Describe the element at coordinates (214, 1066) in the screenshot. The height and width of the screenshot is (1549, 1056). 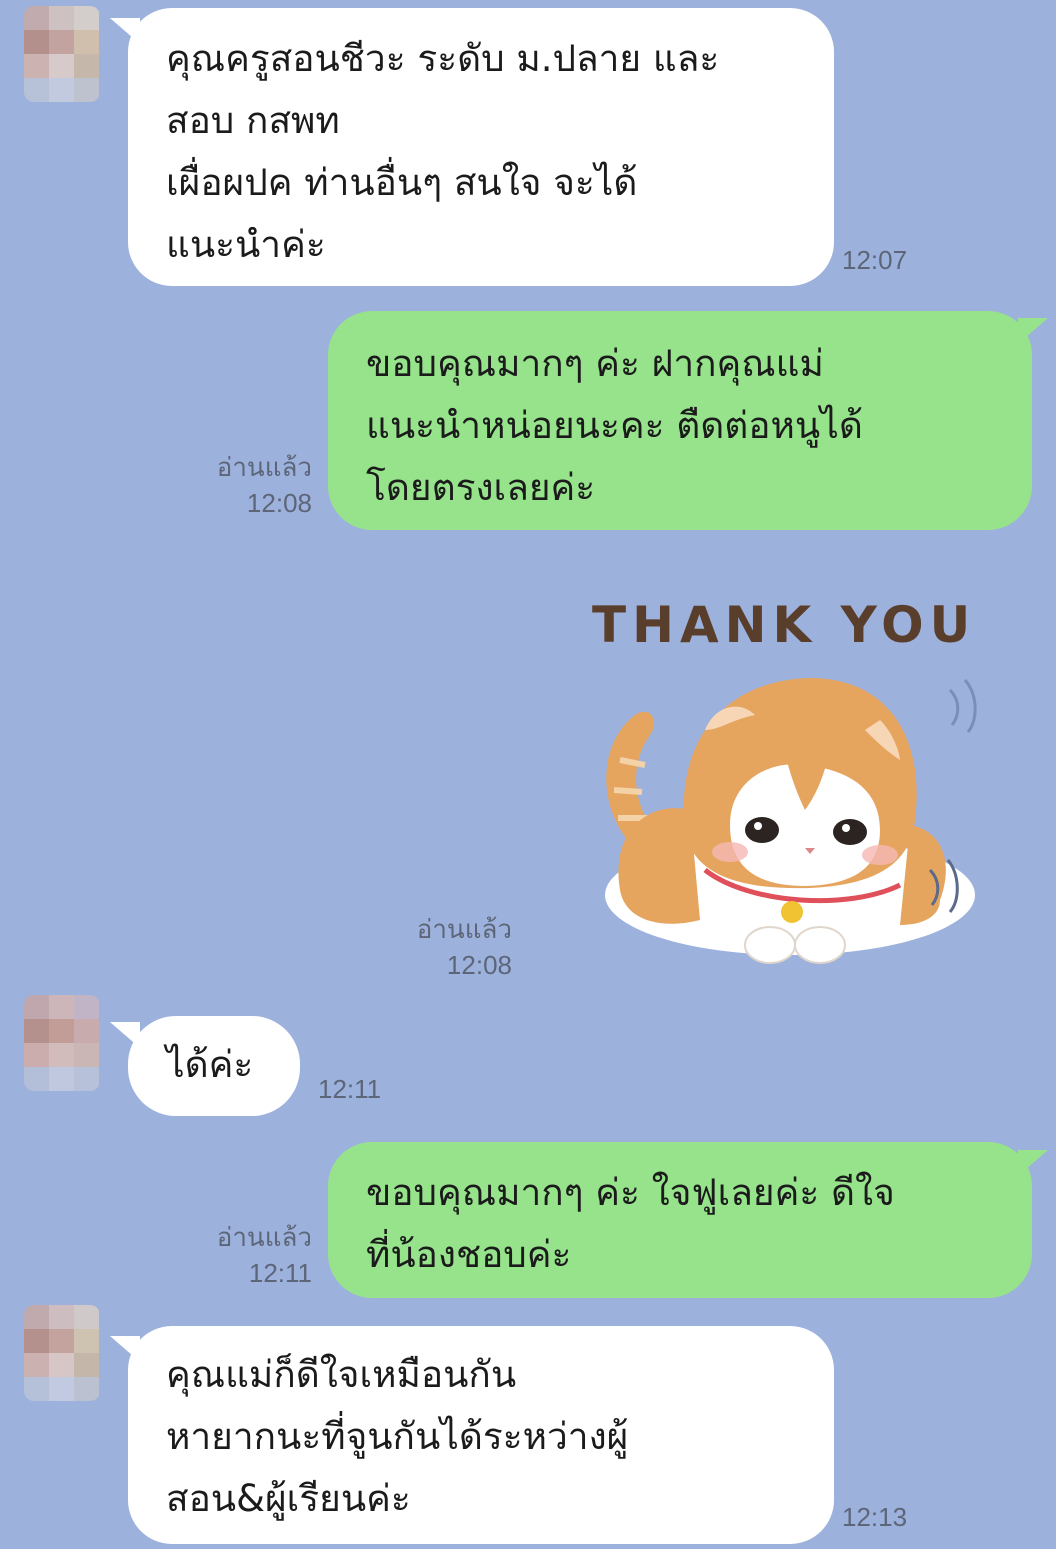
I see `incoming-message: ได้ค่ะ` at that location.